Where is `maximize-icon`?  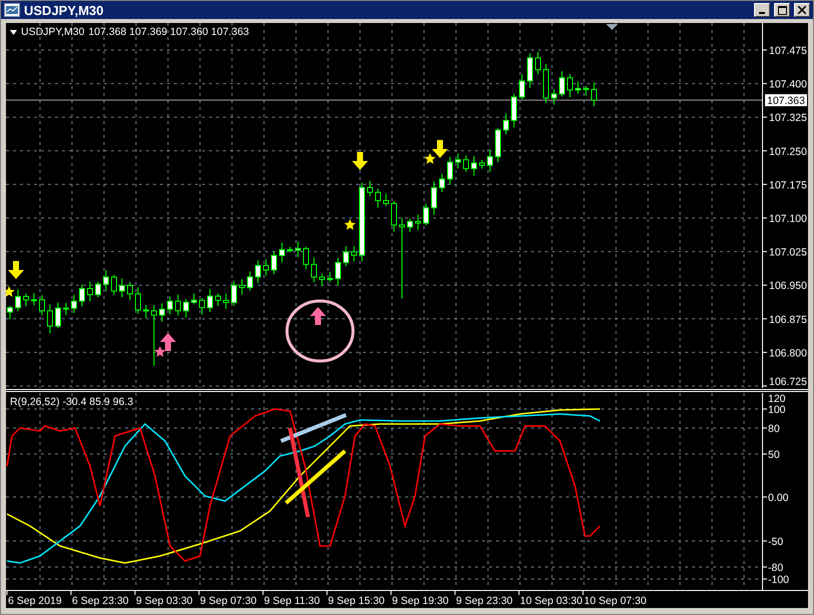
maximize-icon is located at coordinates (782, 10).